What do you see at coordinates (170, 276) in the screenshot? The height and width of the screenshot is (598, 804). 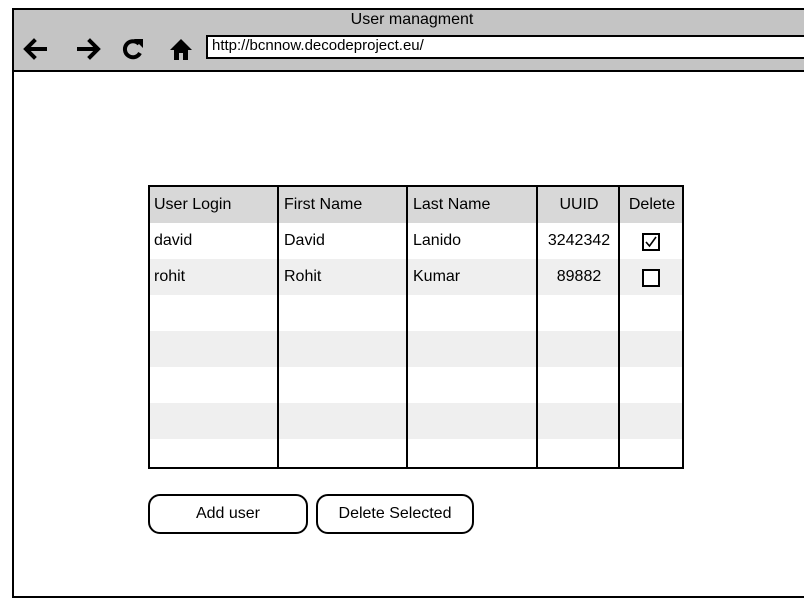 I see `cell-user-login: rohit` at bounding box center [170, 276].